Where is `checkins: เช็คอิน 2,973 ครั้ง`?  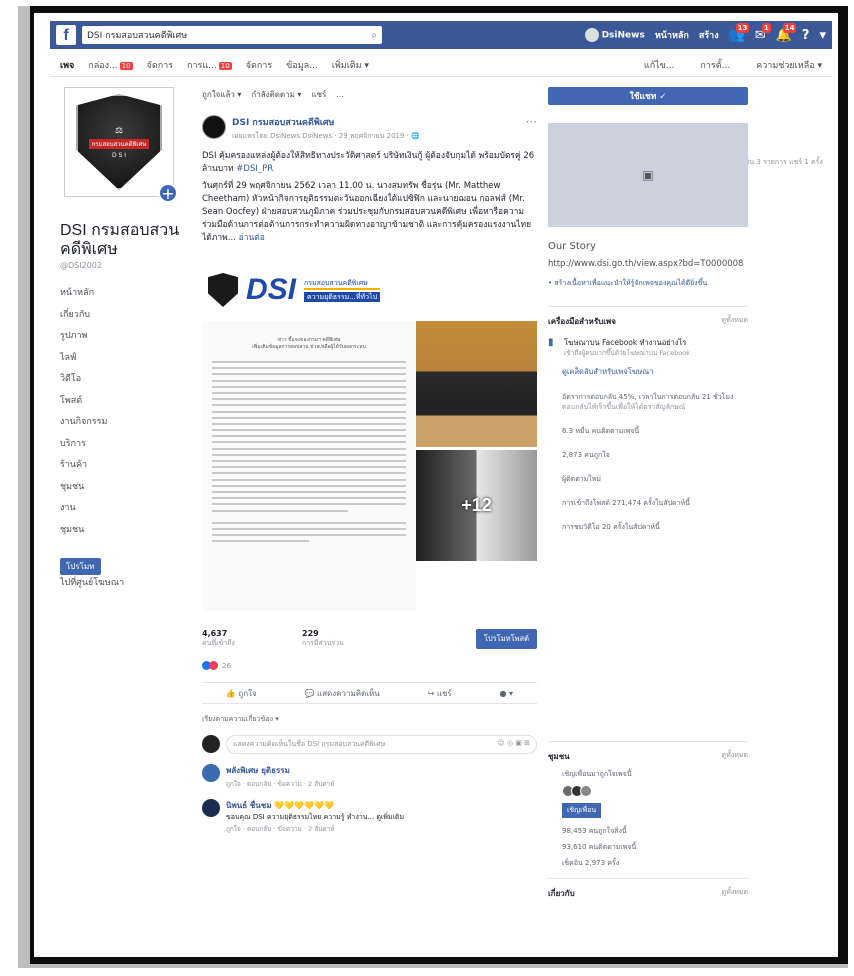
checkins: เช็คอิน 2,973 ครั้ง is located at coordinates (648, 863).